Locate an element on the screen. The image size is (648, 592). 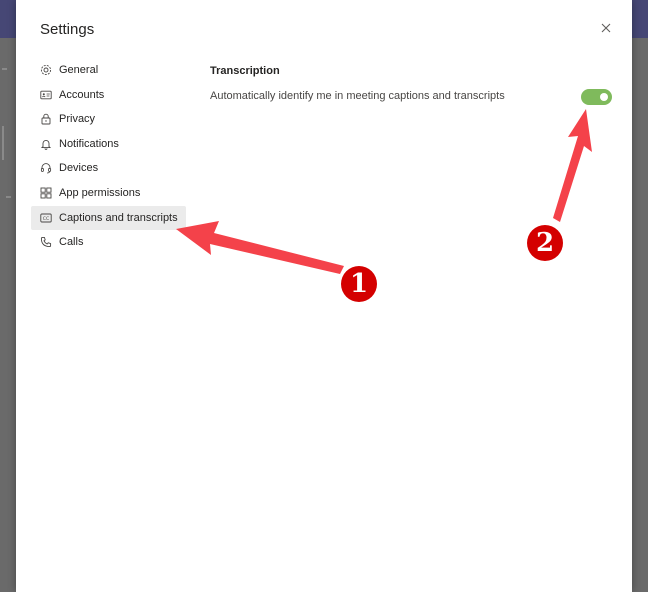
nav-item-label: App permissions is located at coordinates (100, 192).